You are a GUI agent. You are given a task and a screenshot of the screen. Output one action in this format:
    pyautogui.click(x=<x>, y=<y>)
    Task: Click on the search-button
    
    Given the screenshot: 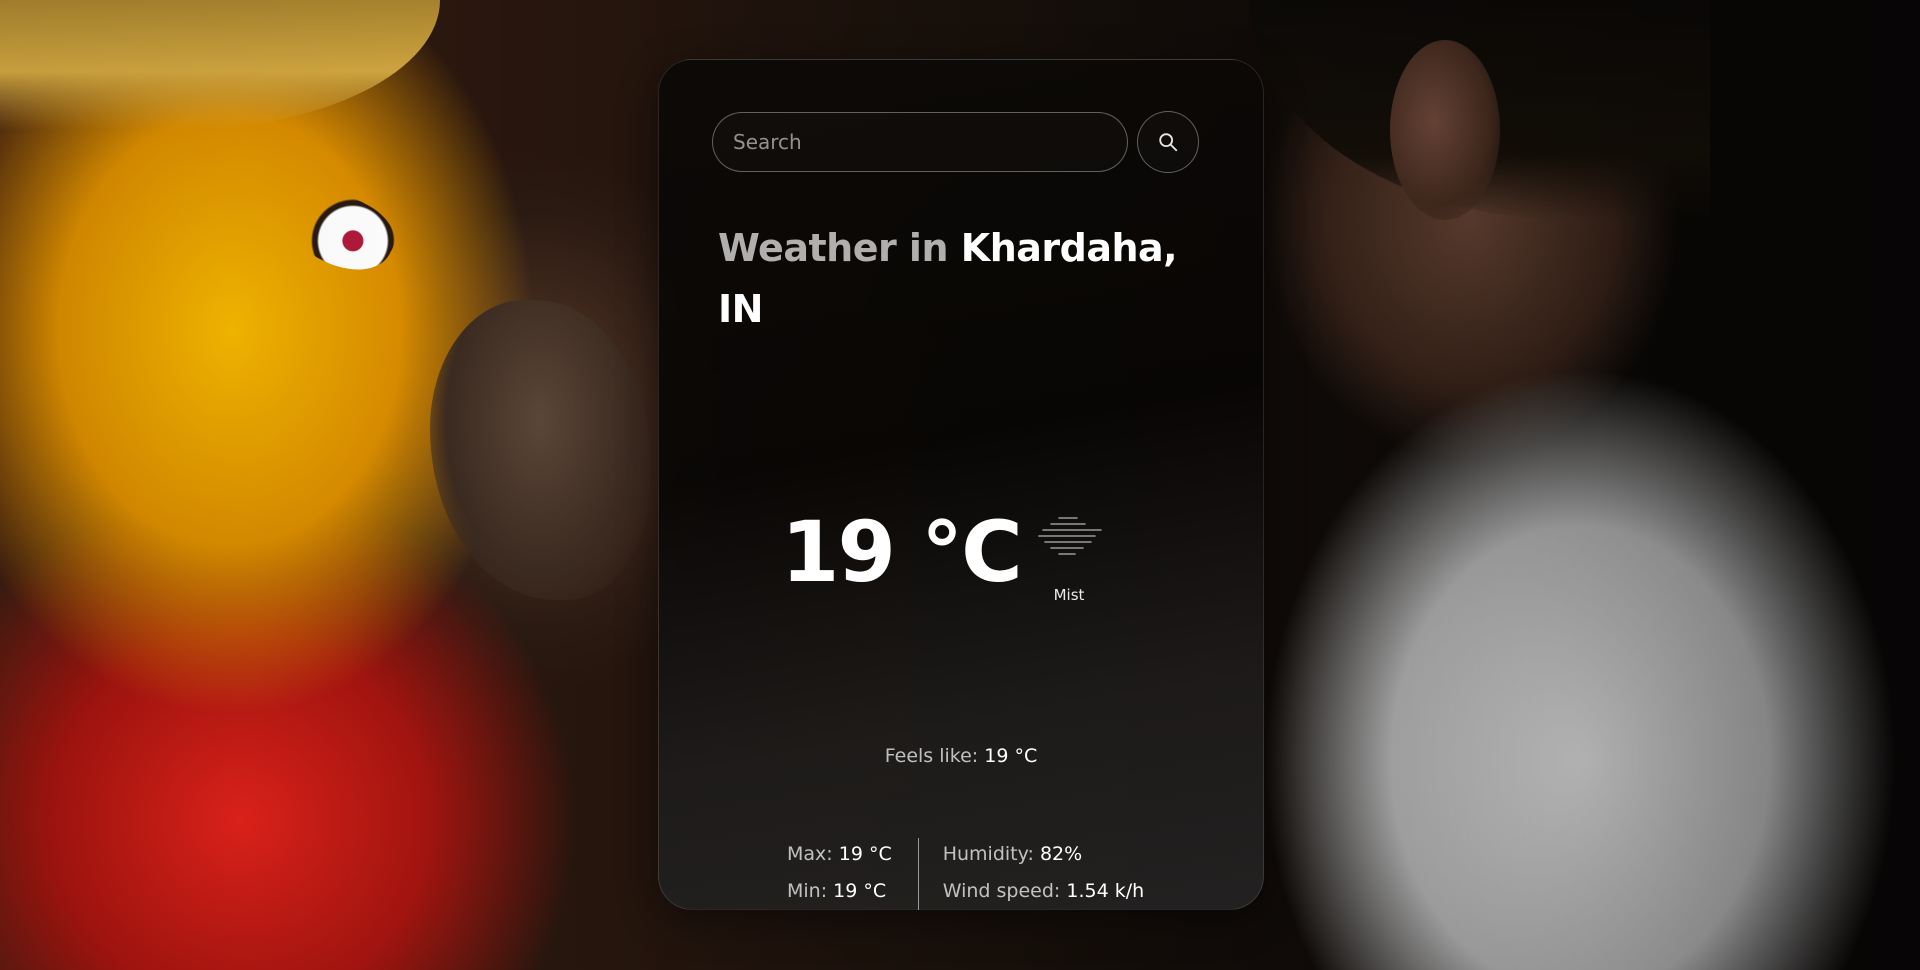 What is the action you would take?
    pyautogui.click(x=1168, y=142)
    